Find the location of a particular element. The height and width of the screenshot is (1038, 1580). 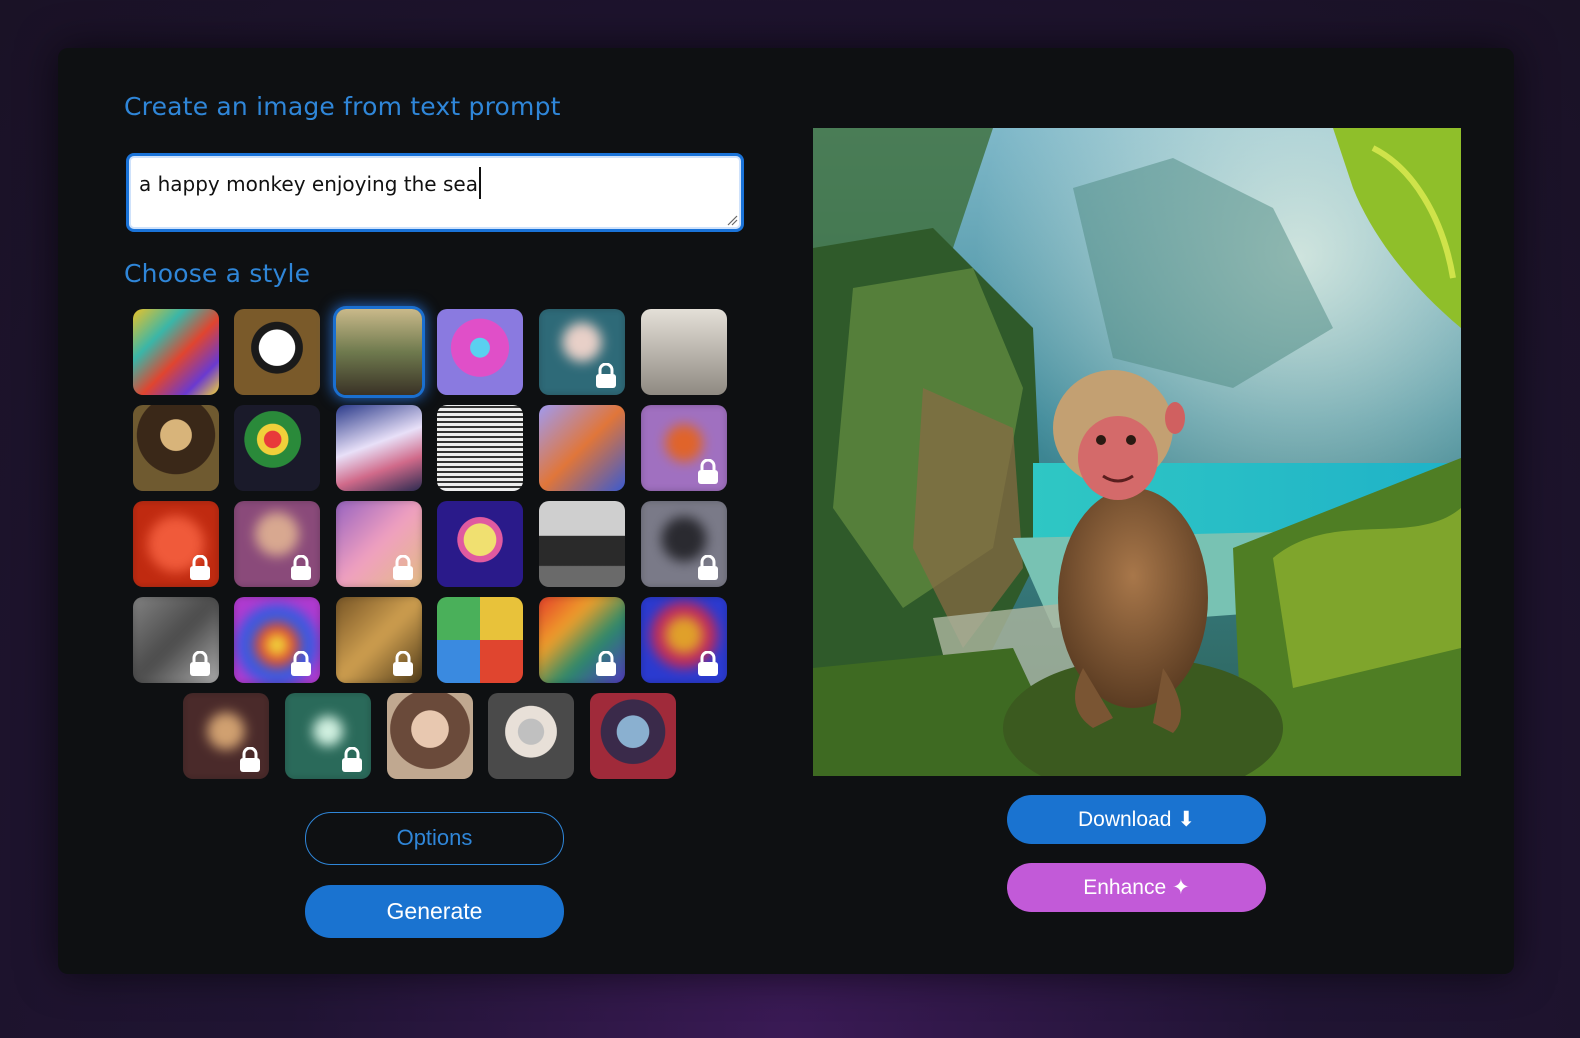

style-heading: Choose a style is located at coordinates (217, 273).